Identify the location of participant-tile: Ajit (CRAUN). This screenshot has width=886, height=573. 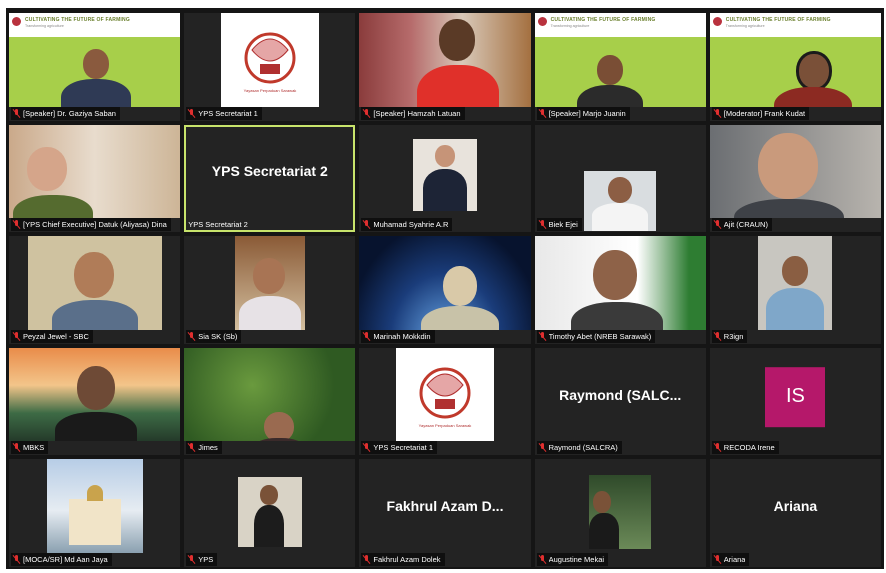
(795, 178).